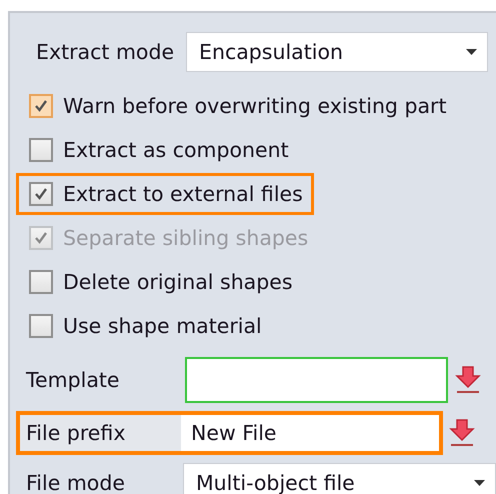 Image resolution: width=496 pixels, height=494 pixels. What do you see at coordinates (310, 433) in the screenshot?
I see `text-field: New File` at bounding box center [310, 433].